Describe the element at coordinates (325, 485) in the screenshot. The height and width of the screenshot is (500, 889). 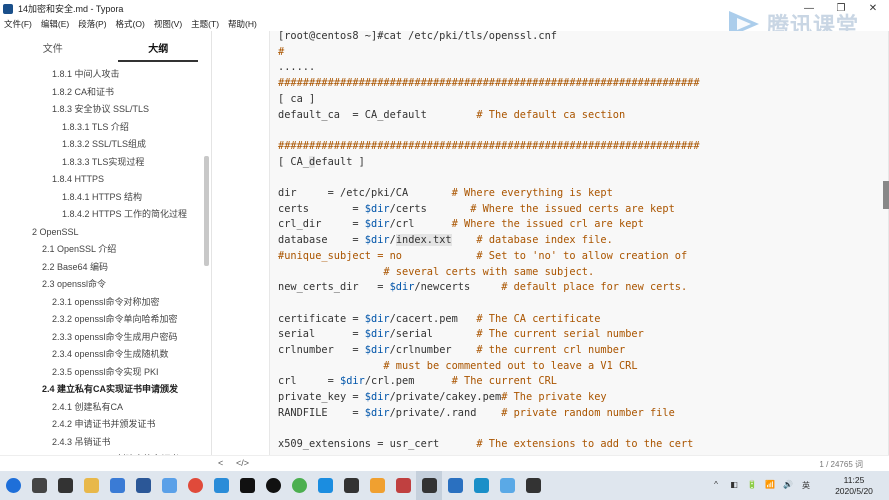
I see `edge-icon` at that location.